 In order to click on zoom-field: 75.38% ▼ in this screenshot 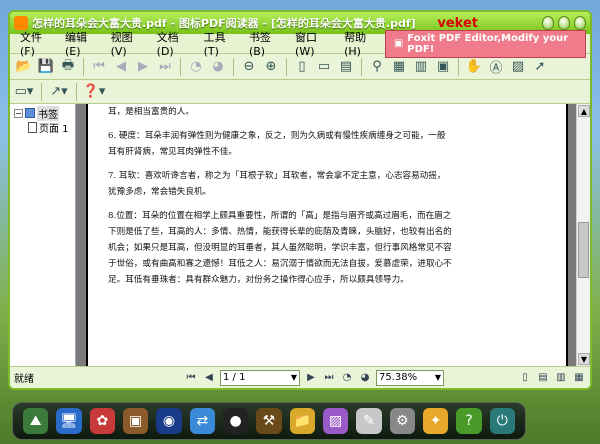, I will do `click(410, 377)`.